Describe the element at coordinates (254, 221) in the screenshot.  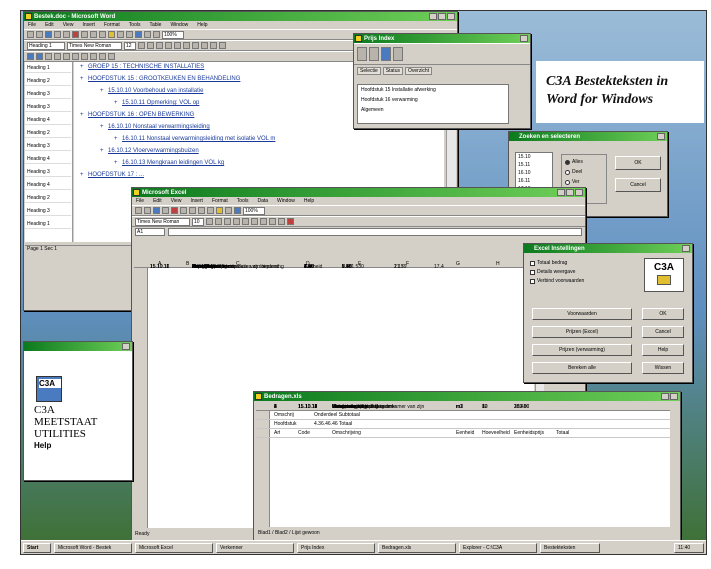
I see `merge-icon` at that location.